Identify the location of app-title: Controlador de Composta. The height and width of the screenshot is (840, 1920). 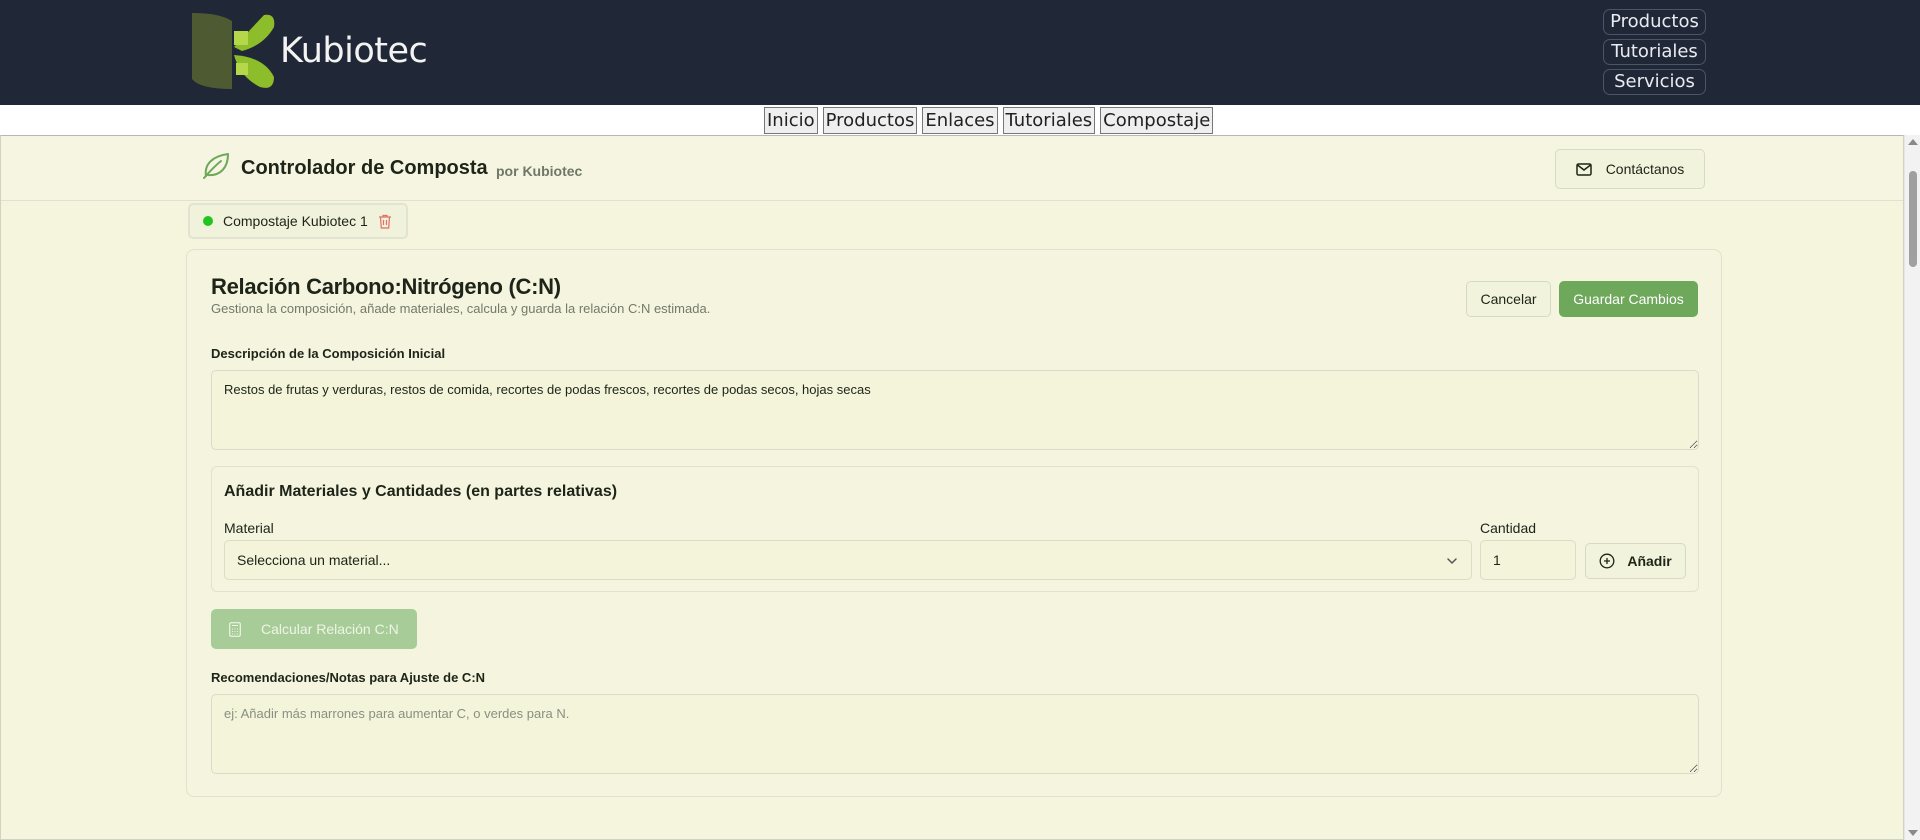
(364, 168).